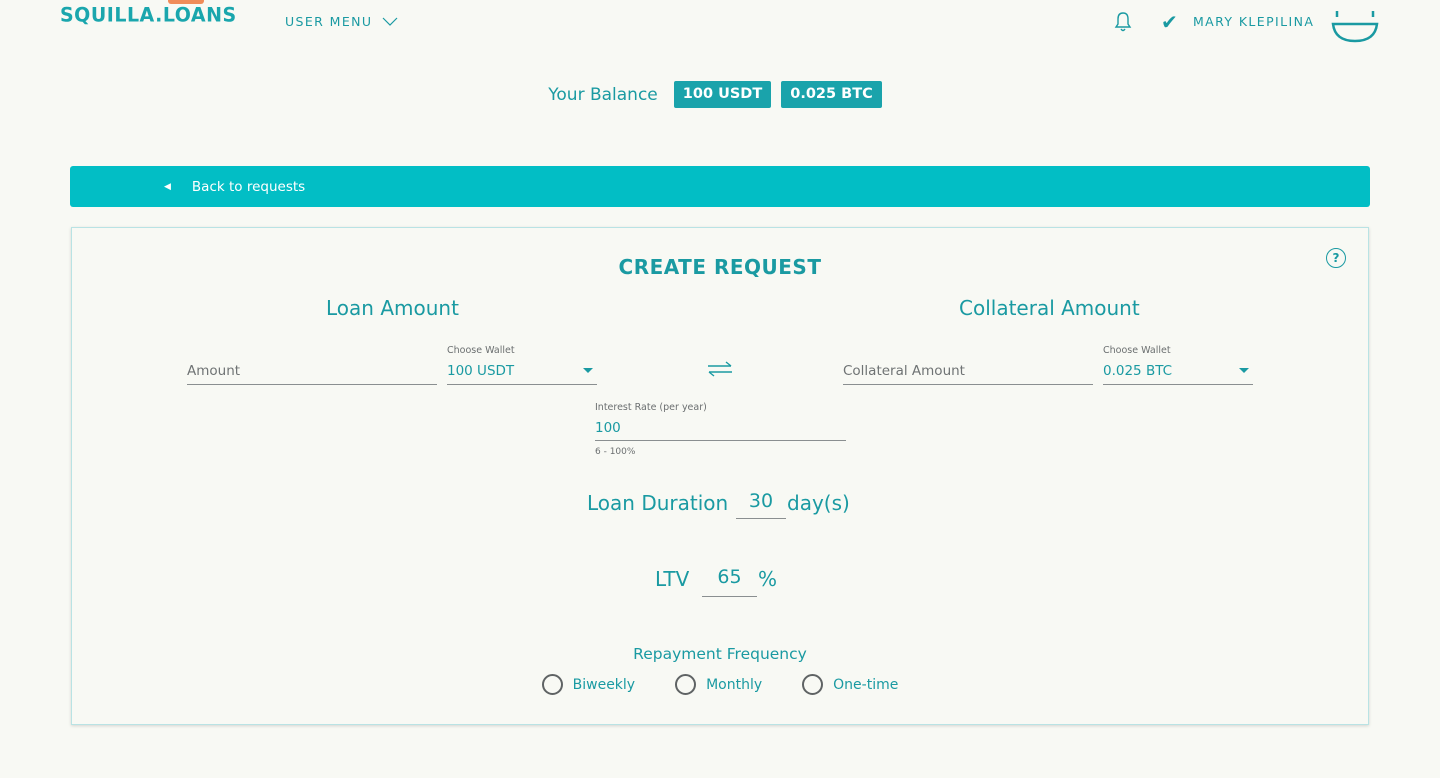  I want to click on radio-label: Monthly, so click(734, 684).